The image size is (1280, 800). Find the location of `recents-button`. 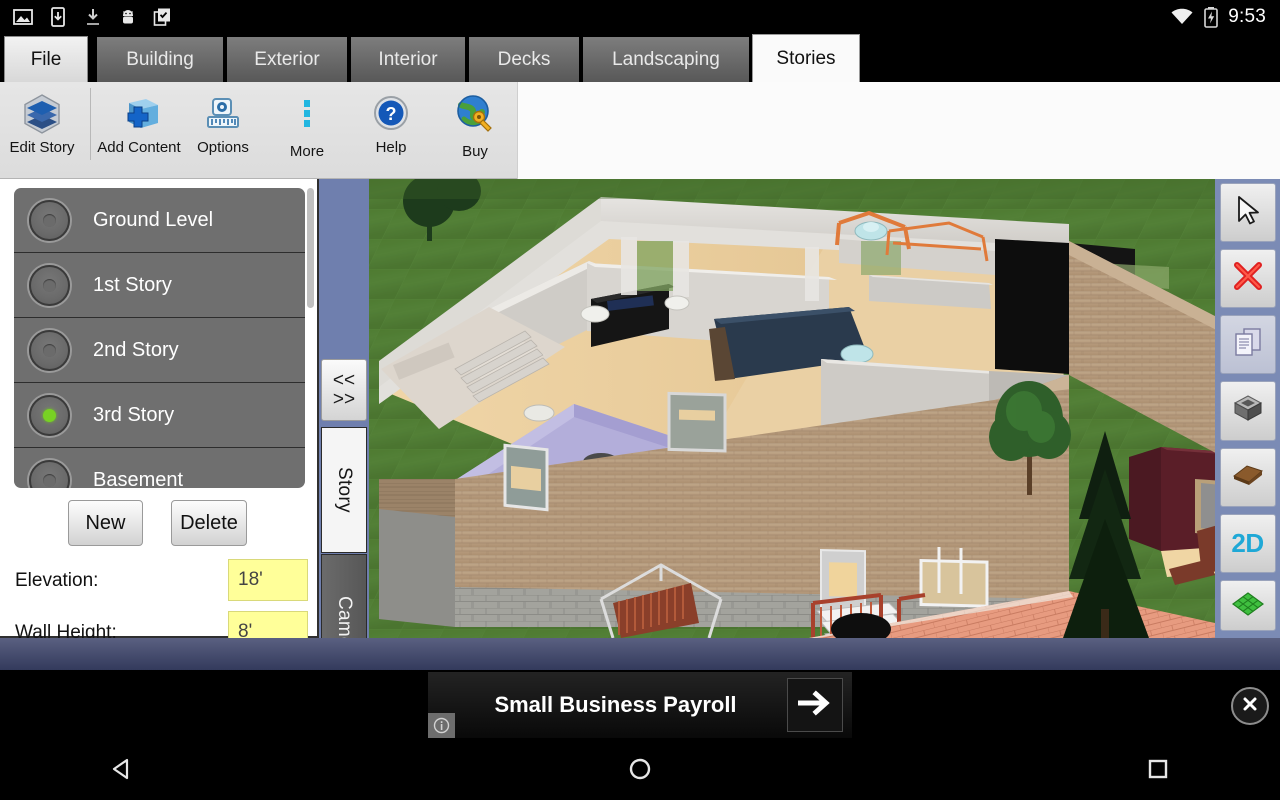

recents-button is located at coordinates (1158, 771).